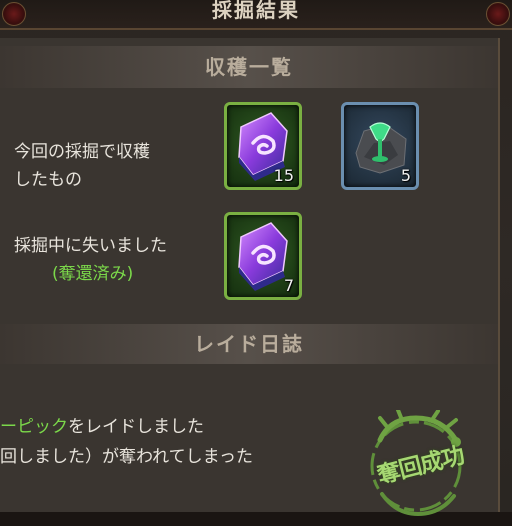 This screenshot has width=512, height=526. Describe the element at coordinates (288, 285) in the screenshot. I see `item-count: 7` at that location.